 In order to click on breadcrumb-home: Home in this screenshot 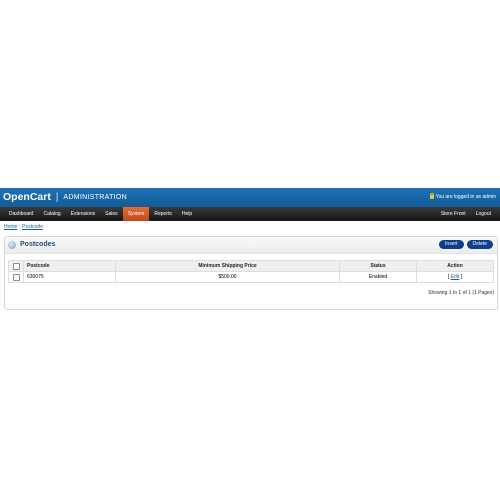, I will do `click(10, 227)`.